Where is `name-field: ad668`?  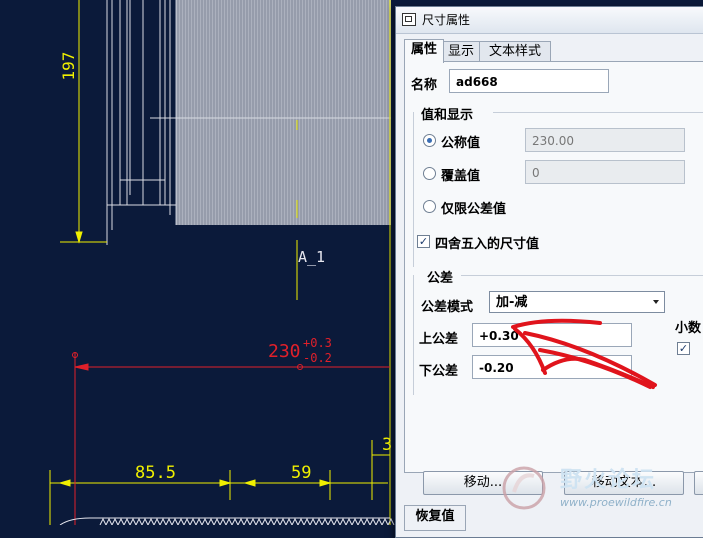 name-field: ad668 is located at coordinates (529, 81).